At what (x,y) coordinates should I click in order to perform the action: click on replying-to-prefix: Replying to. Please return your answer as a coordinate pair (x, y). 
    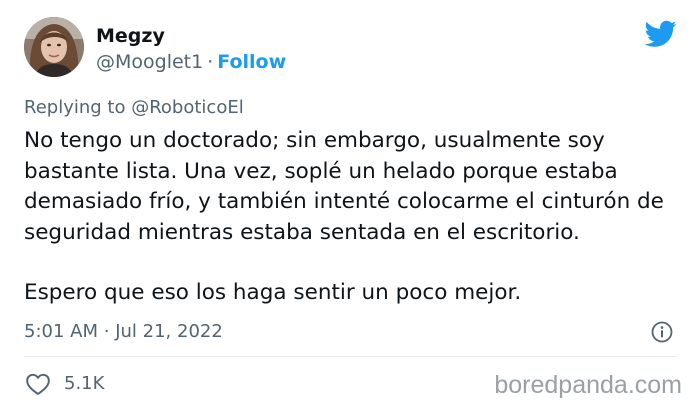
    Looking at the image, I should click on (75, 107).